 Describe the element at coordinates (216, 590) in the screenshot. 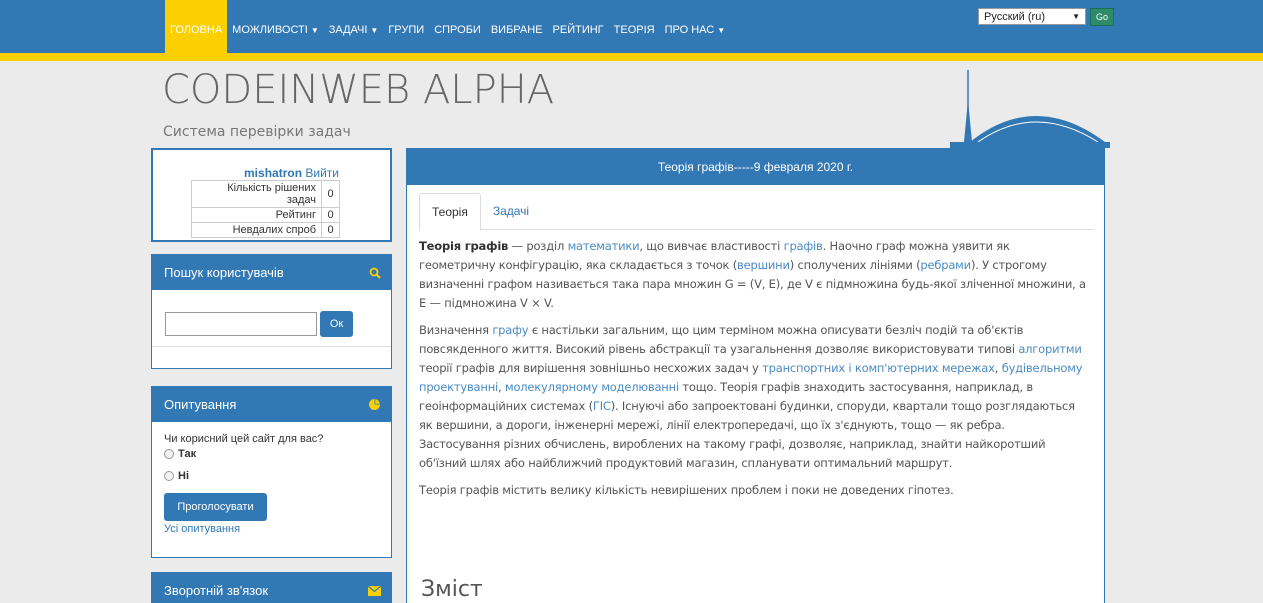

I see `panel-title: Зворотній зв'язок` at that location.